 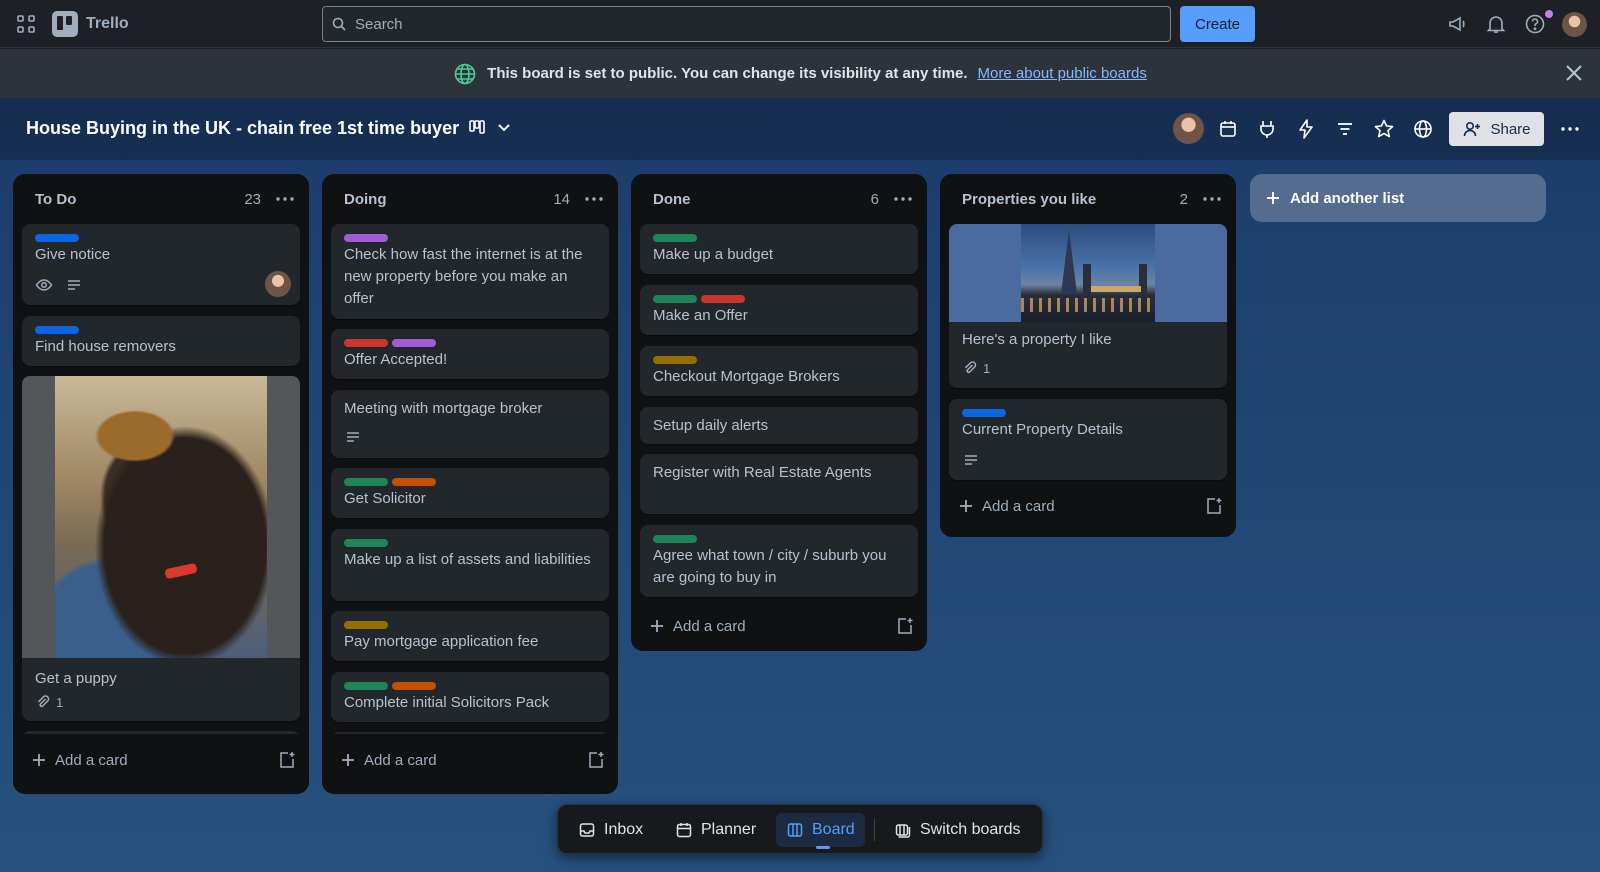 I want to click on trello-logo: Trello, so click(x=90, y=24).